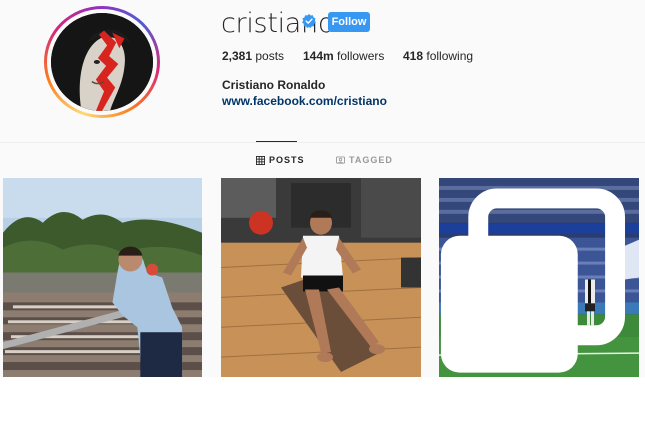 The width and height of the screenshot is (645, 435). Describe the element at coordinates (340, 159) in the screenshot. I see `tag-icon` at that location.